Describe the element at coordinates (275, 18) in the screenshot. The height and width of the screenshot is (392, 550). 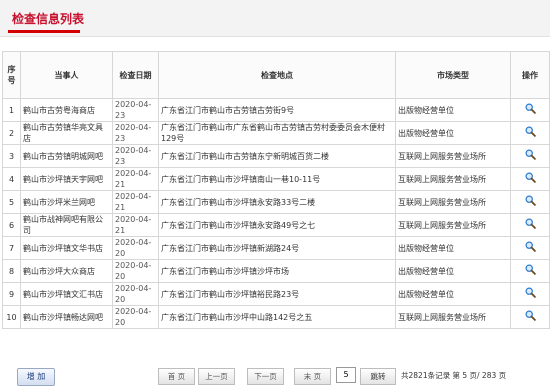
I see `page-header: 检查信息列表` at that location.